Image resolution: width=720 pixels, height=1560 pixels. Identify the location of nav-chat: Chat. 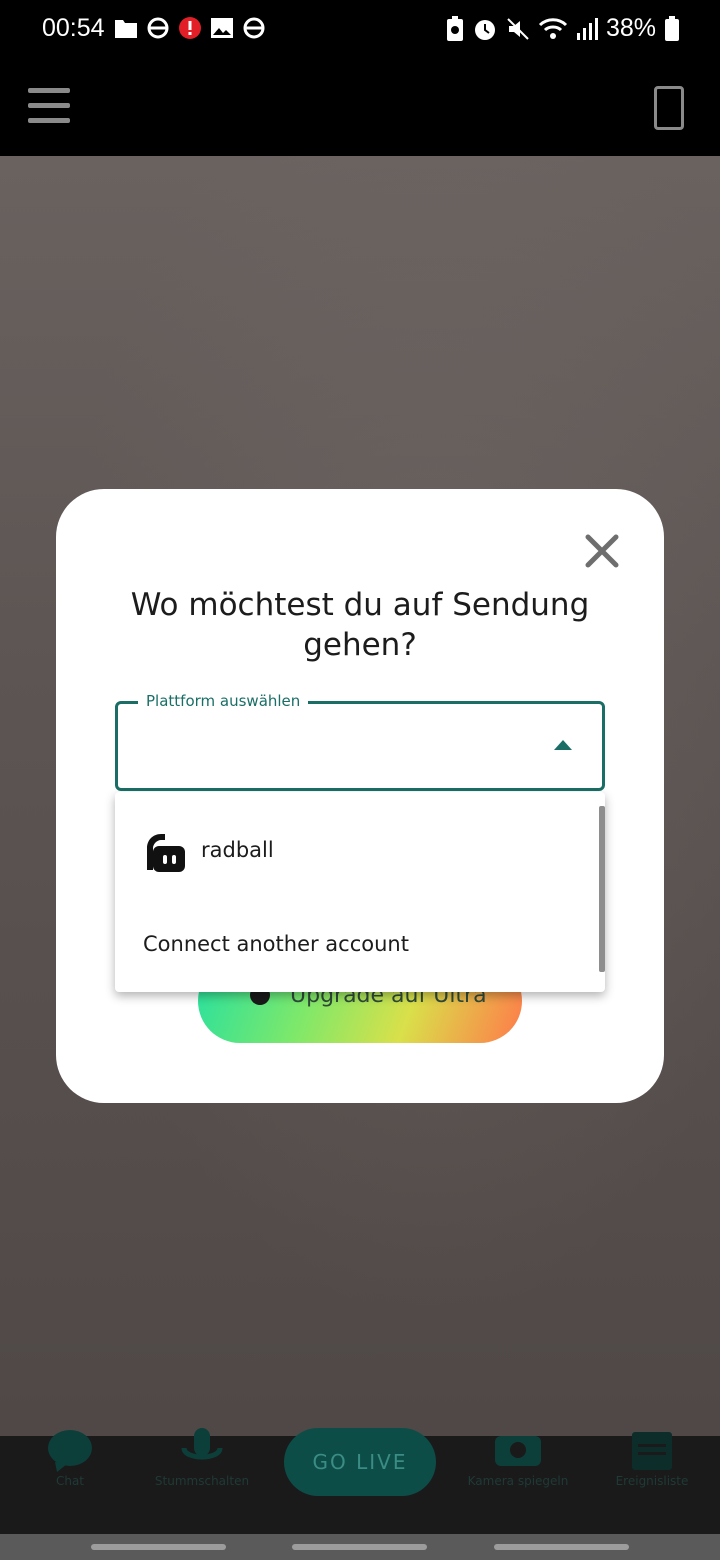
(70, 1482).